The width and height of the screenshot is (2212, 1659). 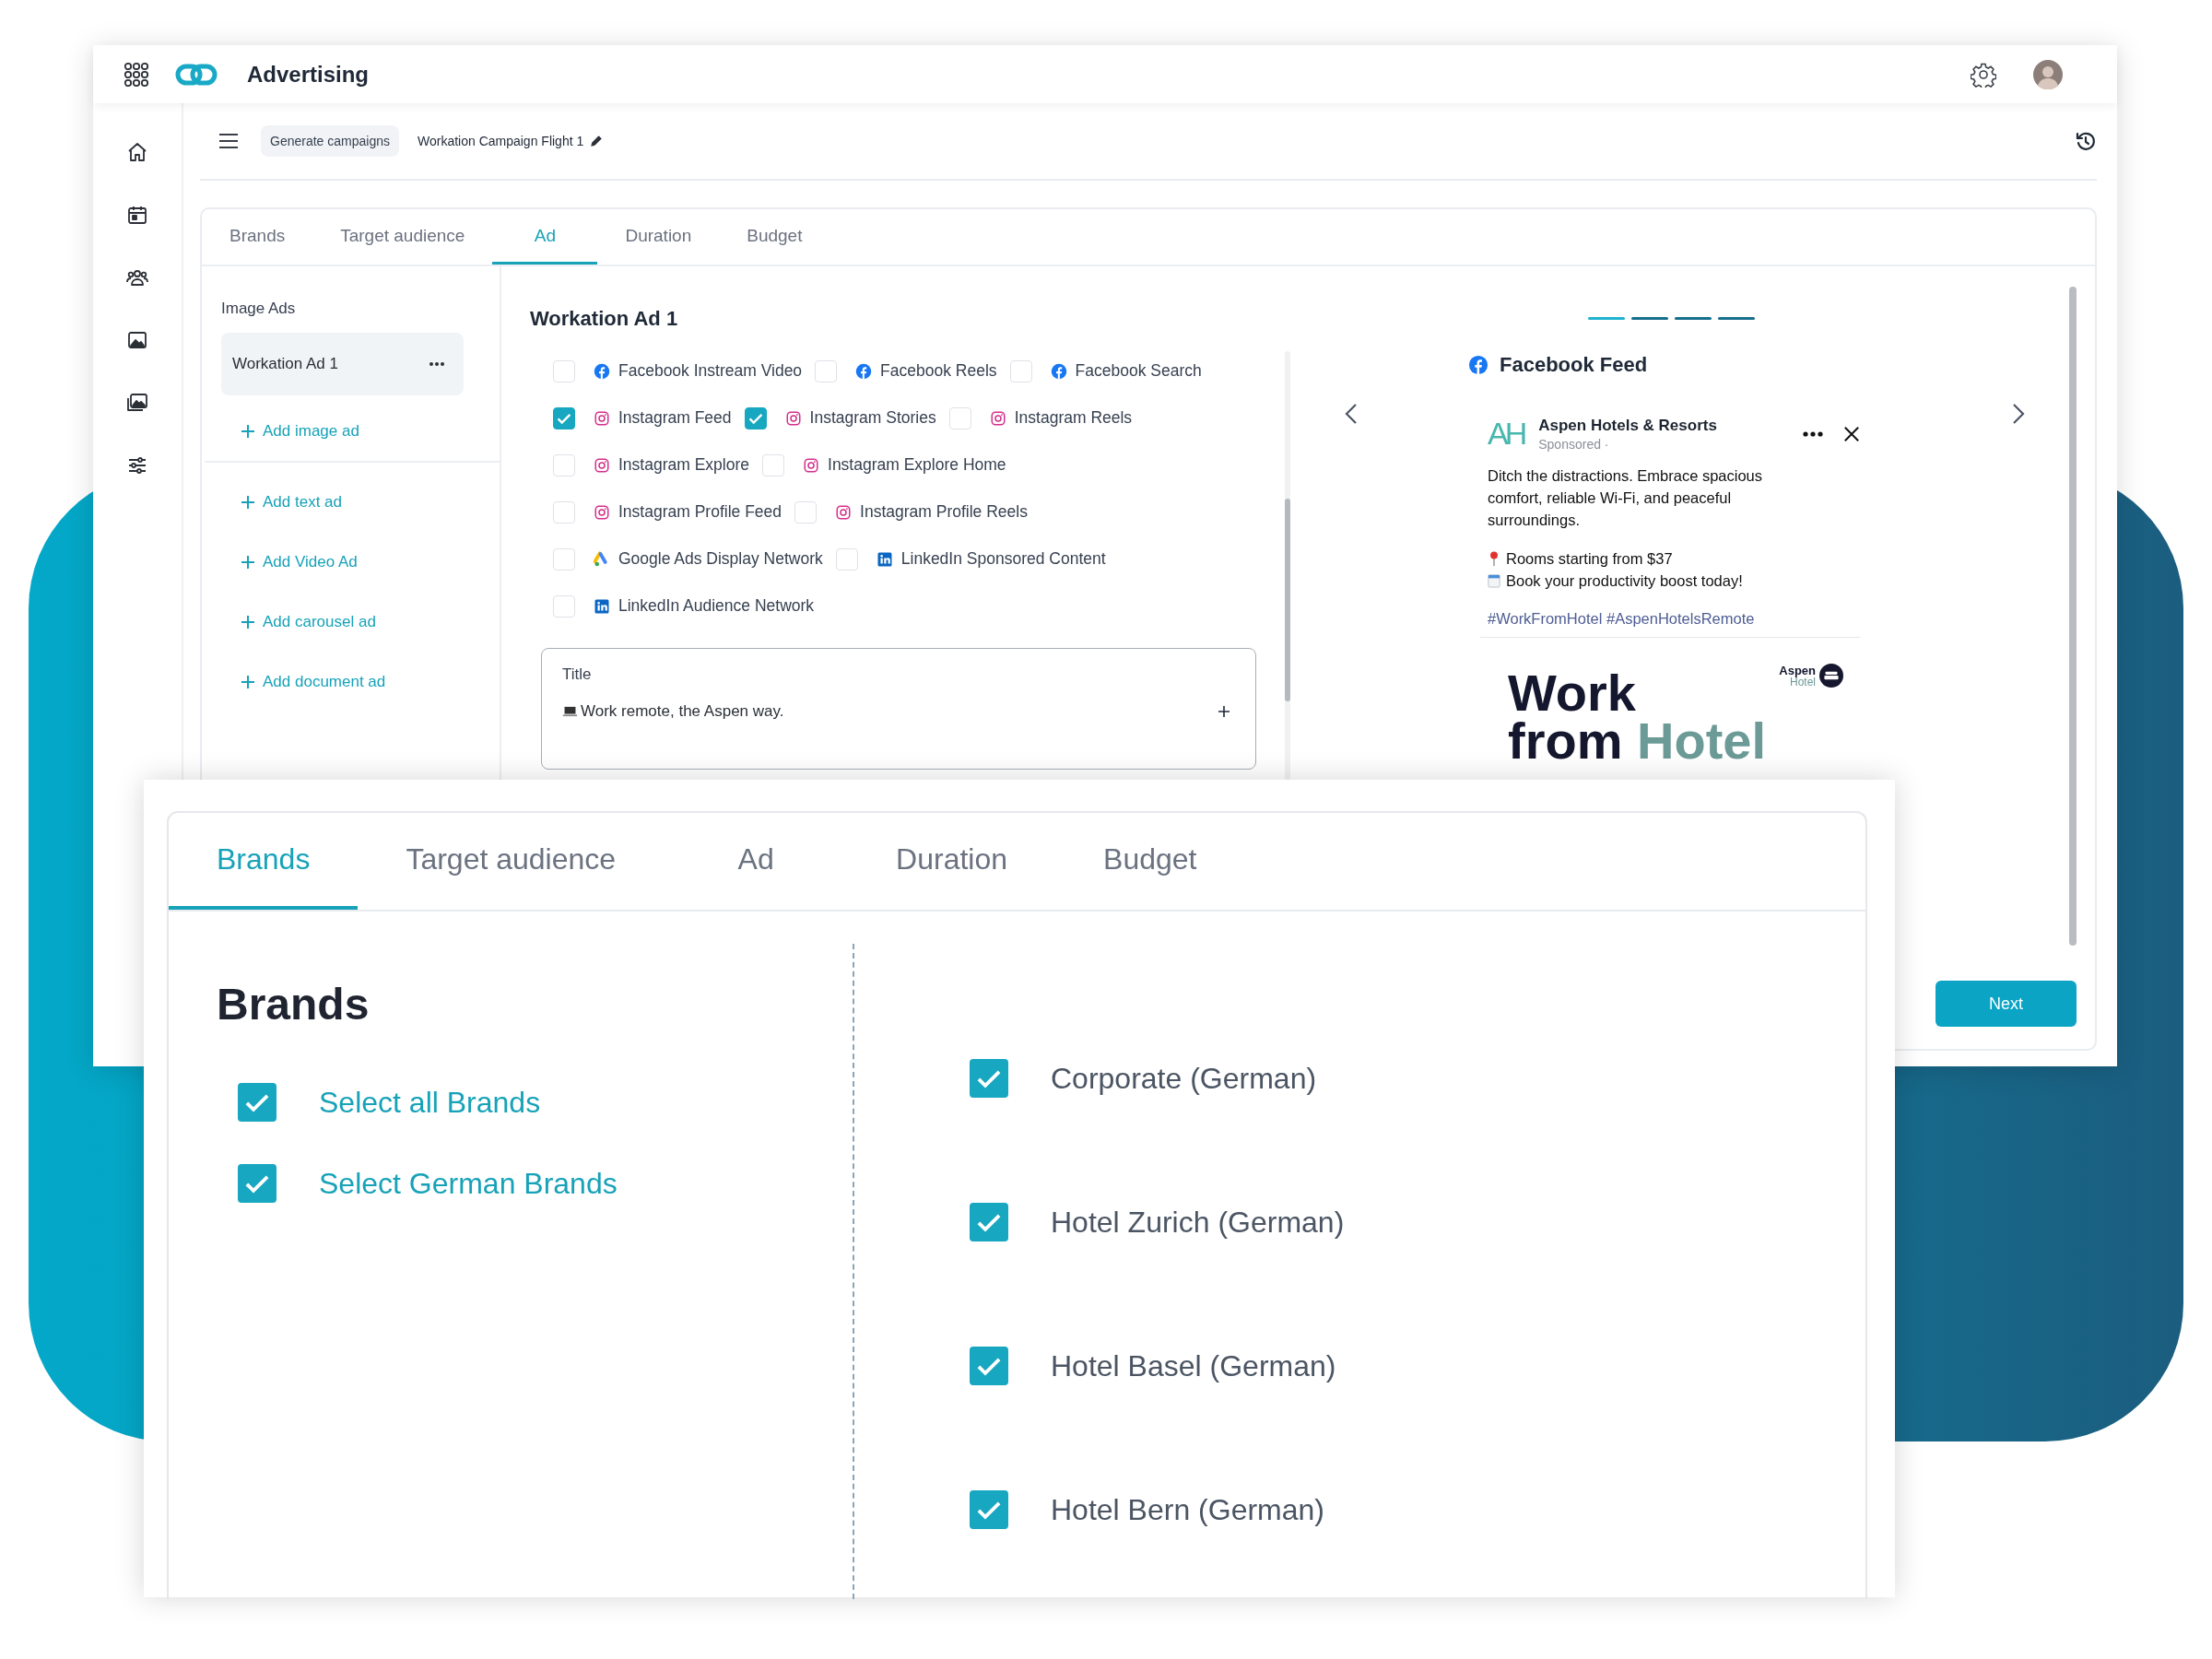 I want to click on placement-label: Instagram Explore, so click(x=683, y=465).